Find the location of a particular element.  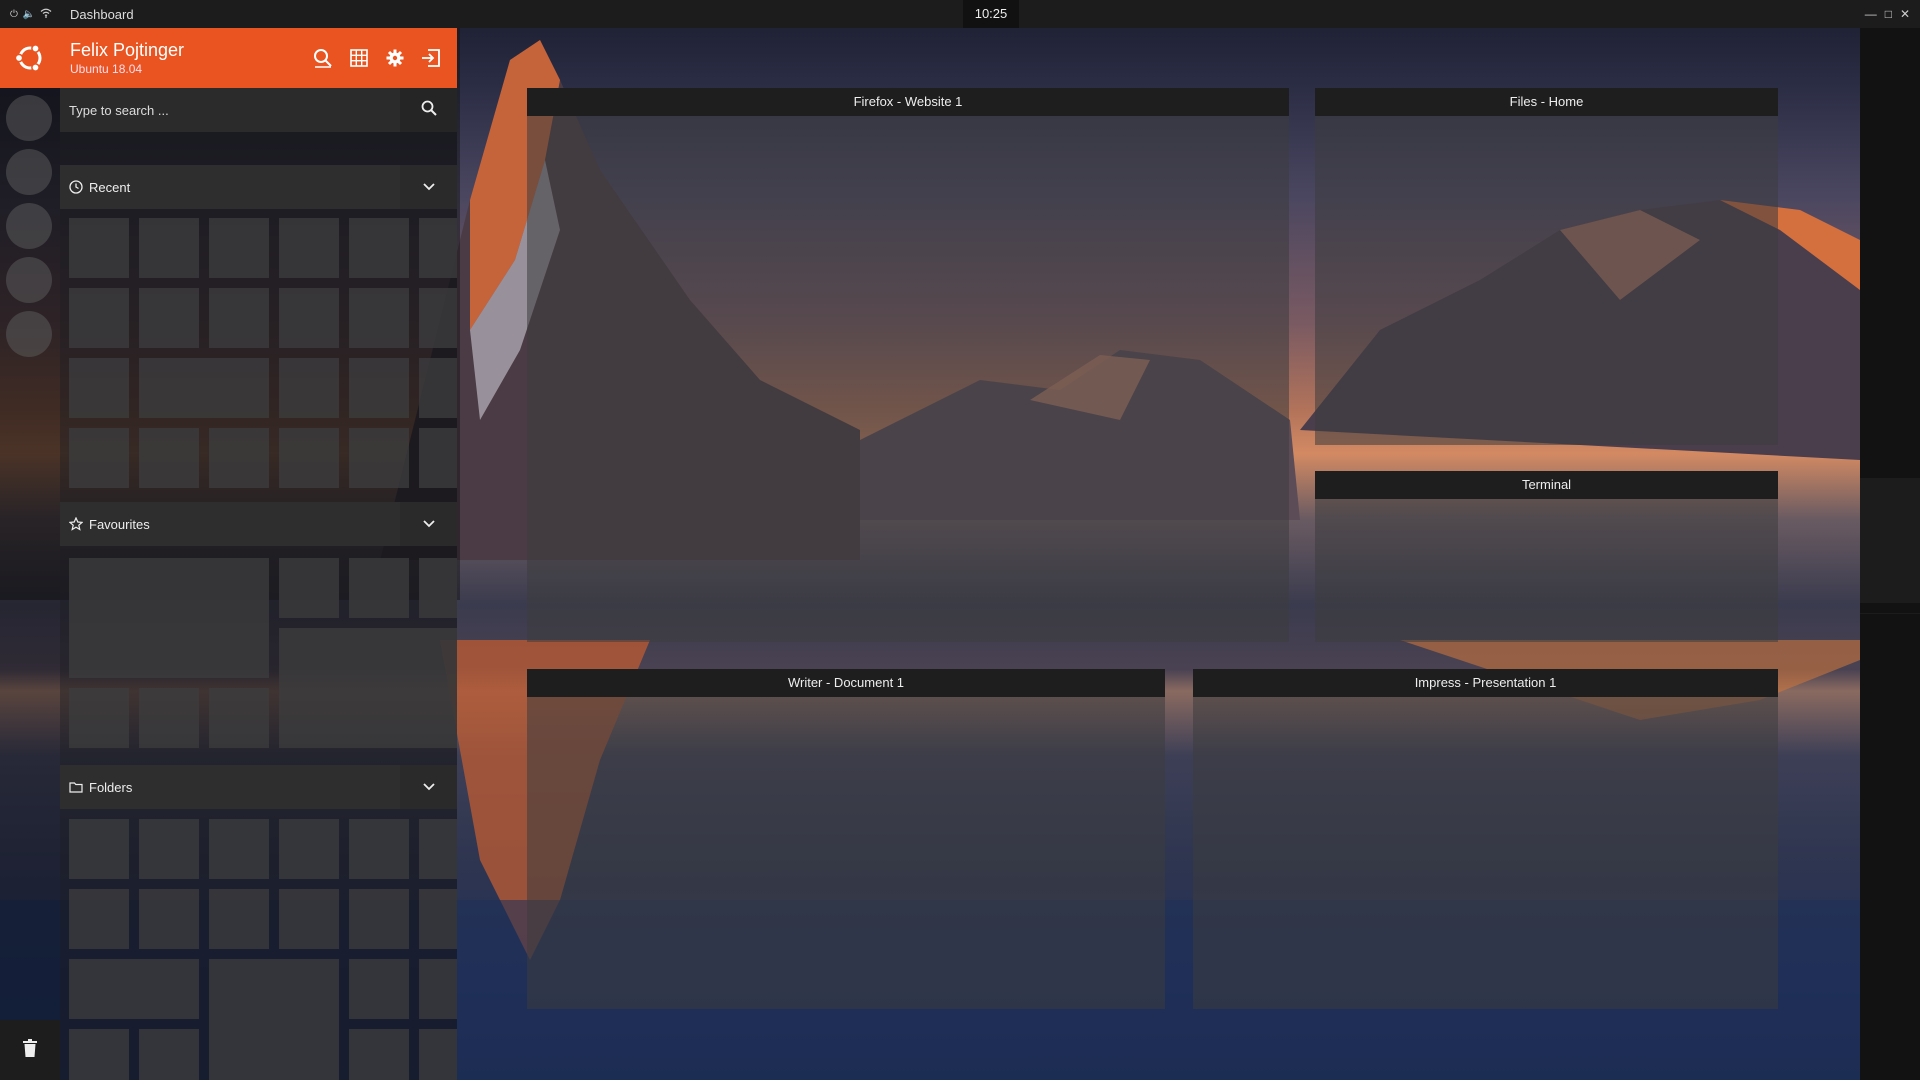

window-preview-writer: Writer - Document 1 is located at coordinates (846, 839).